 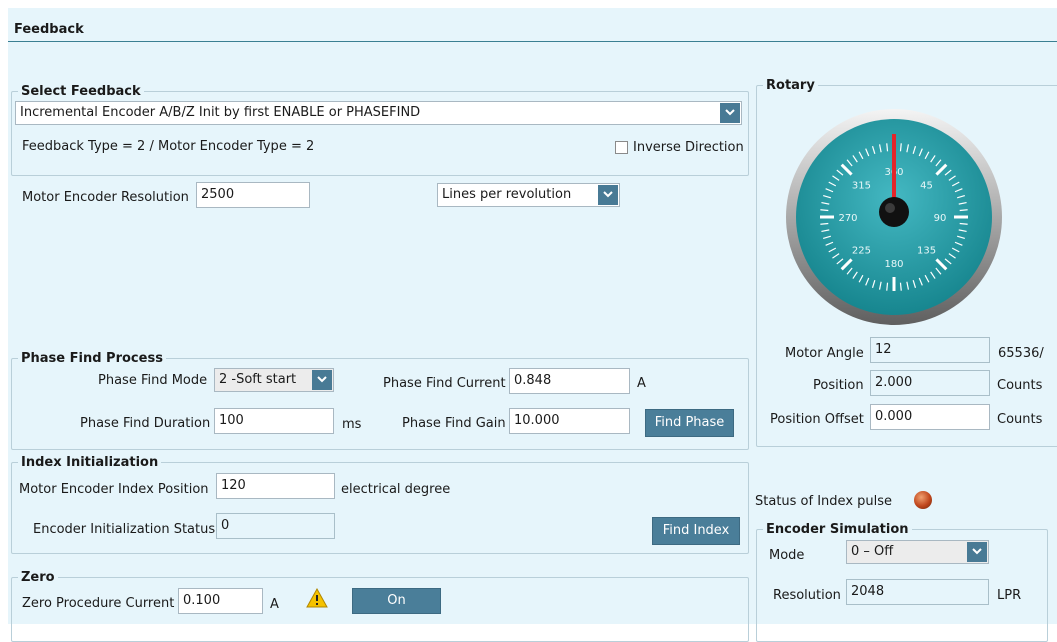 I want to click on encoder-init-status-label: Encoder Initialization Status, so click(x=124, y=529).